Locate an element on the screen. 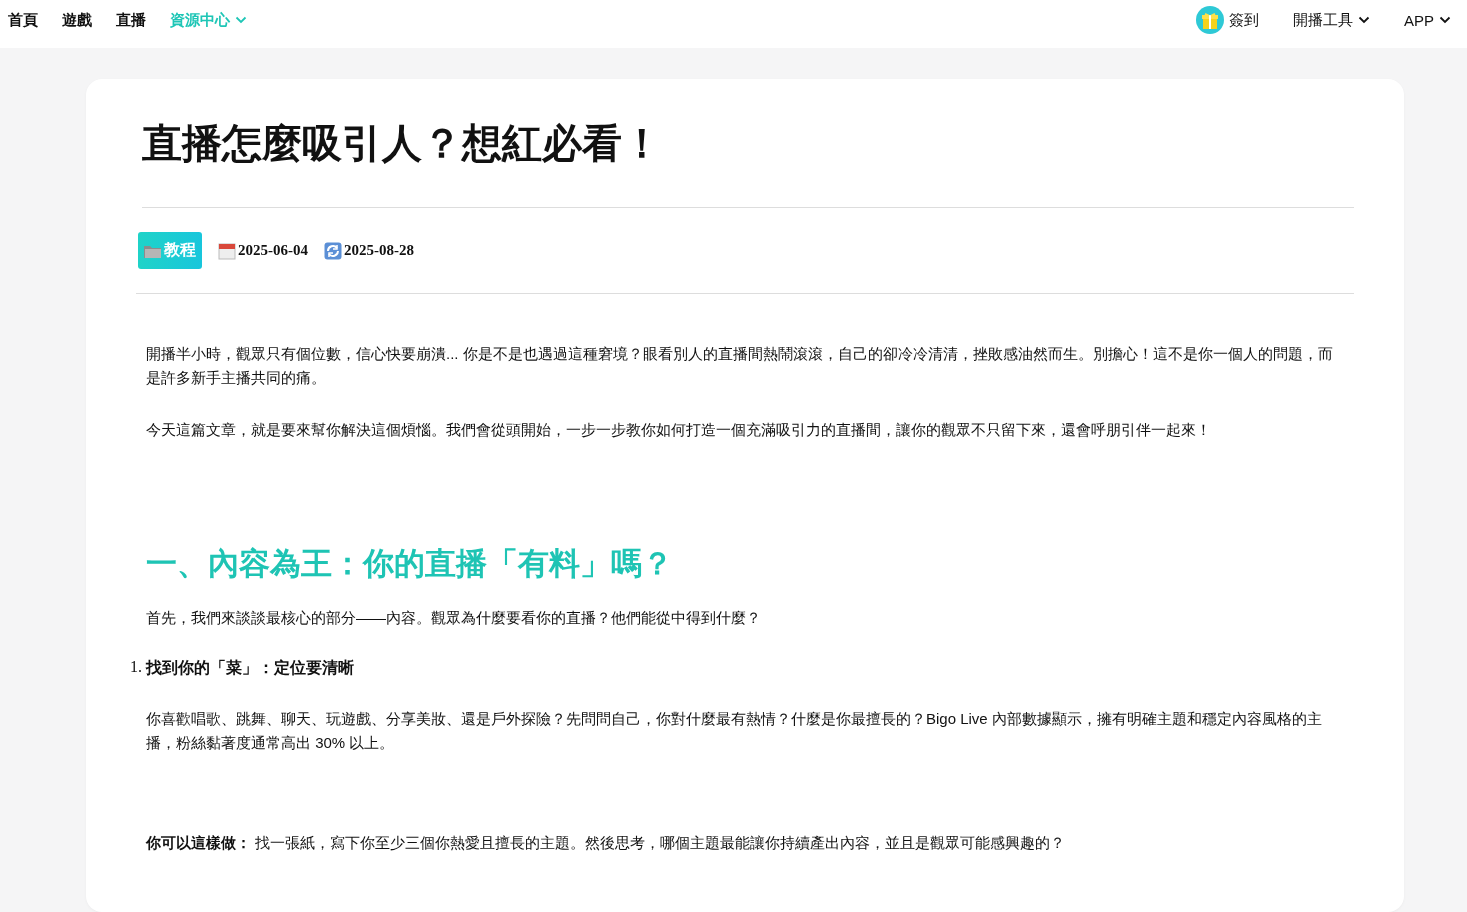 The image size is (1467, 912). body-paragraph: 你喜歡唱歌、跳舞、聊天、玩遊戲、分享美妝、還是戶外探險？先問問自己，你對什麼最有熱情？什麼是你最擅長的？Bigo Live 內部數據顯示，擁有明確主題和穩定內容風格的主播，粉絲黏著度通常高出 30% 以上。 is located at coordinates (734, 731).